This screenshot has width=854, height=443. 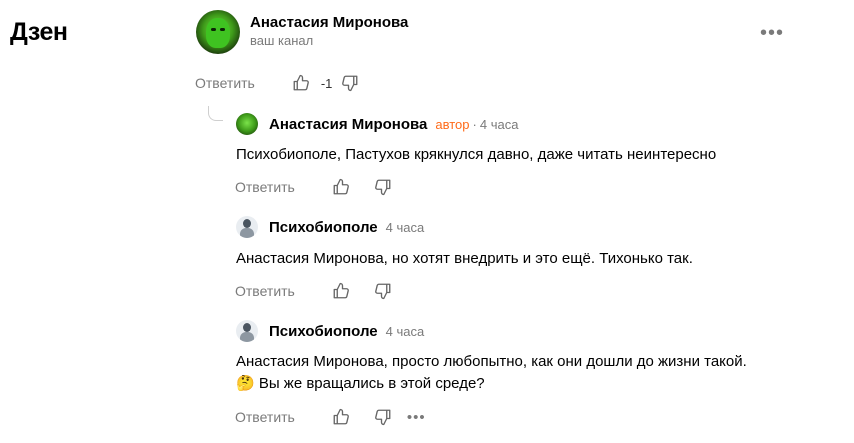 What do you see at coordinates (360, 383) in the screenshot?
I see `comment-text-line: 🤔 Вы же вращались в этой среде?` at bounding box center [360, 383].